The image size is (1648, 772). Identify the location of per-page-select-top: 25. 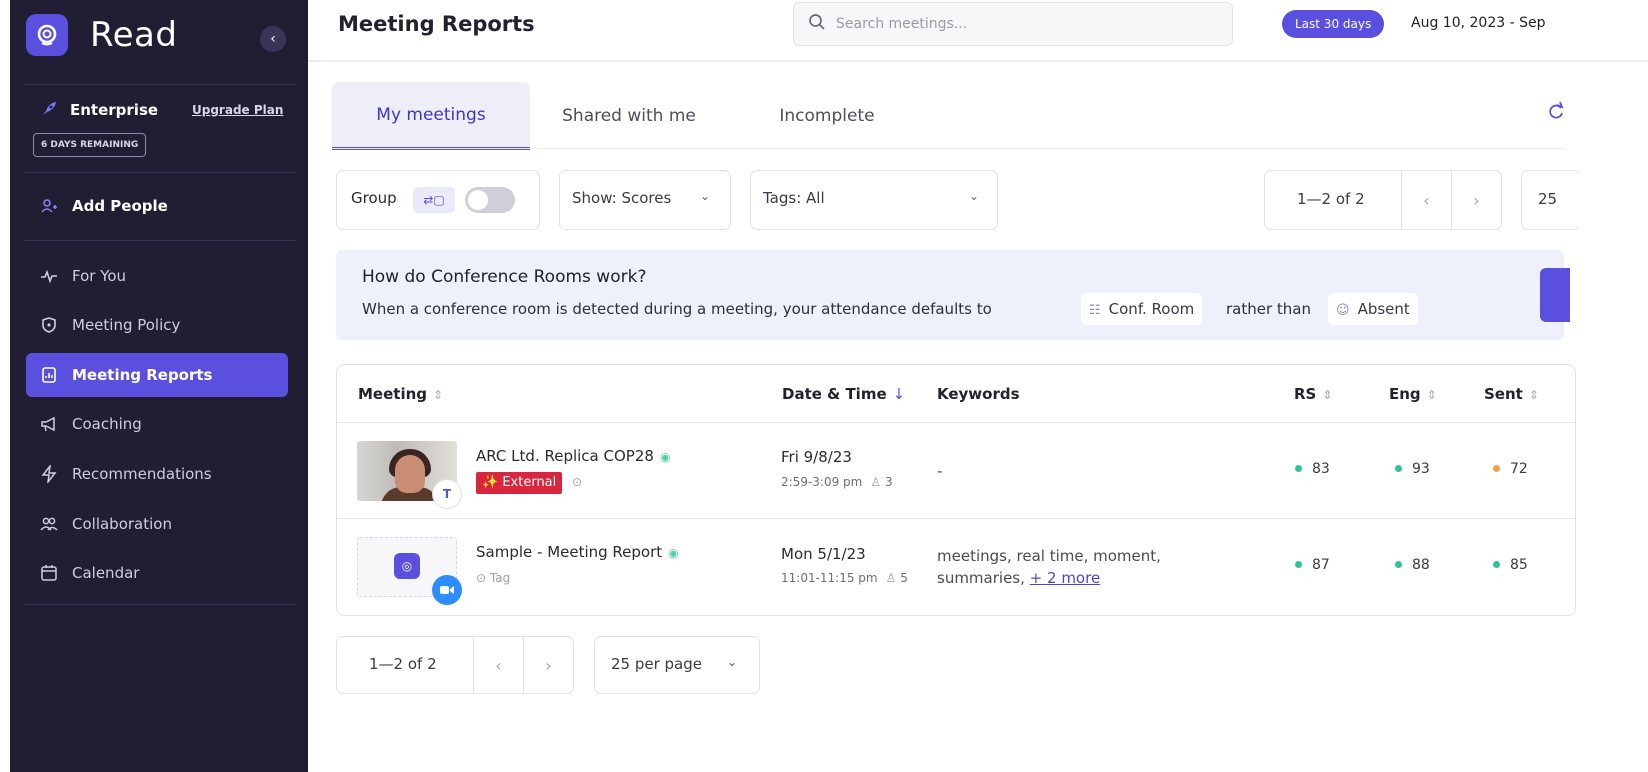
(1551, 200).